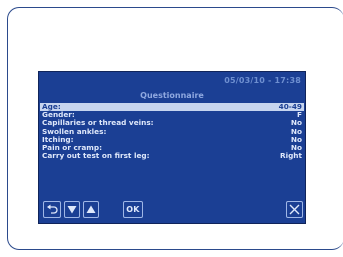 Image resolution: width=343 pixels, height=257 pixels. Describe the element at coordinates (262, 80) in the screenshot. I see `datetime-display: 05/03/10 - 17:38` at that location.